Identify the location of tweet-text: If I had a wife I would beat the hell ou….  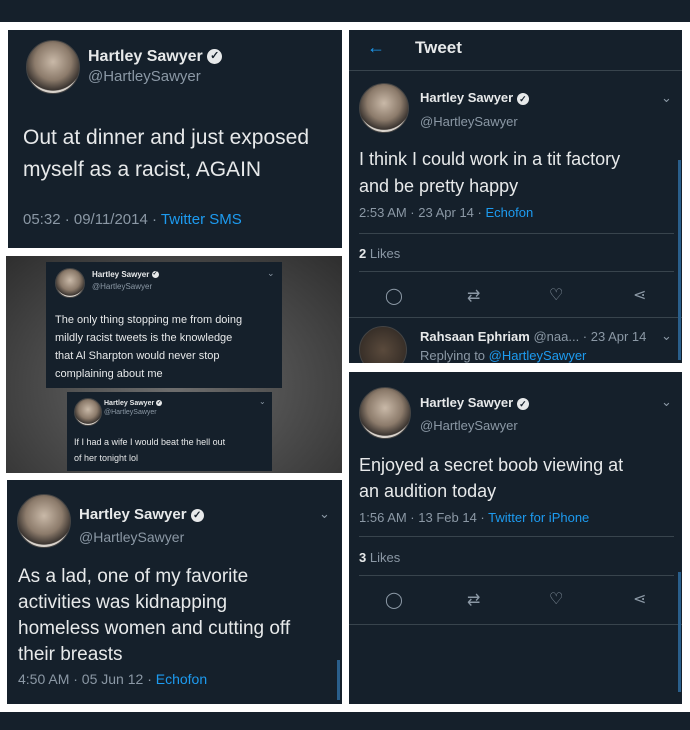
(150, 450).